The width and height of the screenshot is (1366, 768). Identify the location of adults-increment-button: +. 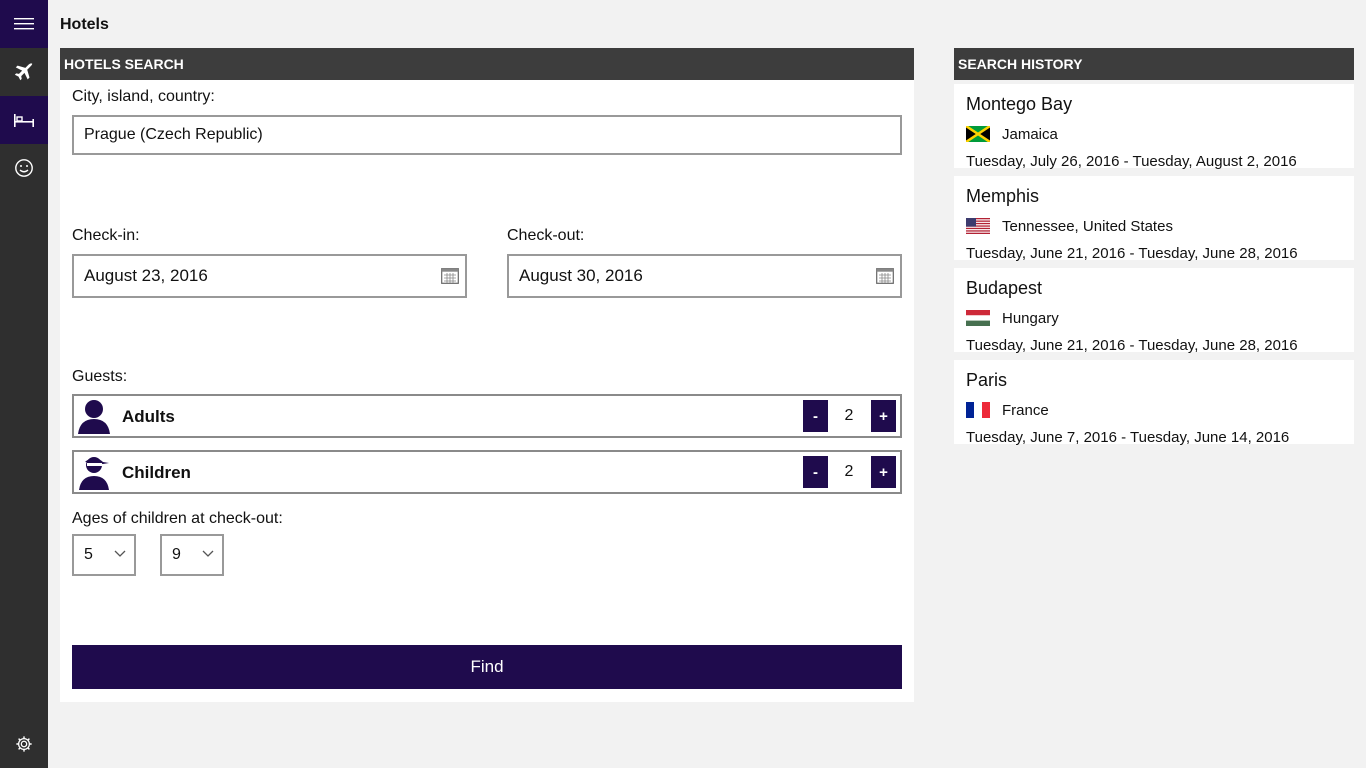
(883, 416).